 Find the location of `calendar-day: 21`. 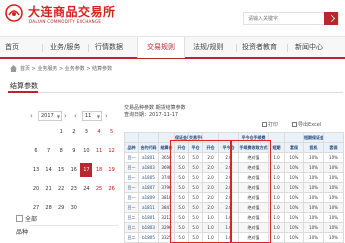

calendar-day: 21 is located at coordinates (49, 189).